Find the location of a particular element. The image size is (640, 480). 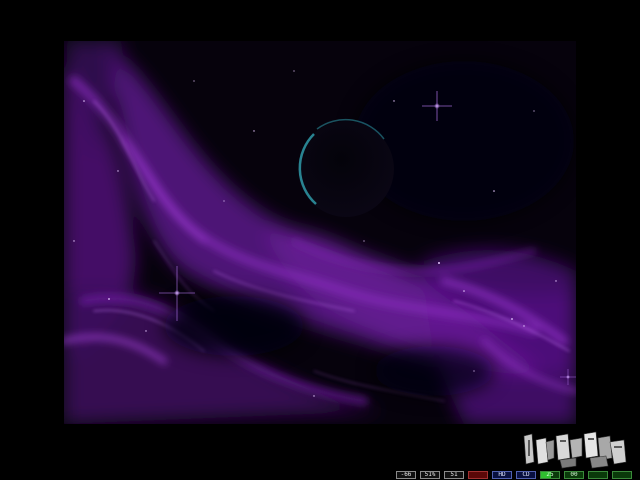

hud-meter-label: 25 is located at coordinates (550, 474).